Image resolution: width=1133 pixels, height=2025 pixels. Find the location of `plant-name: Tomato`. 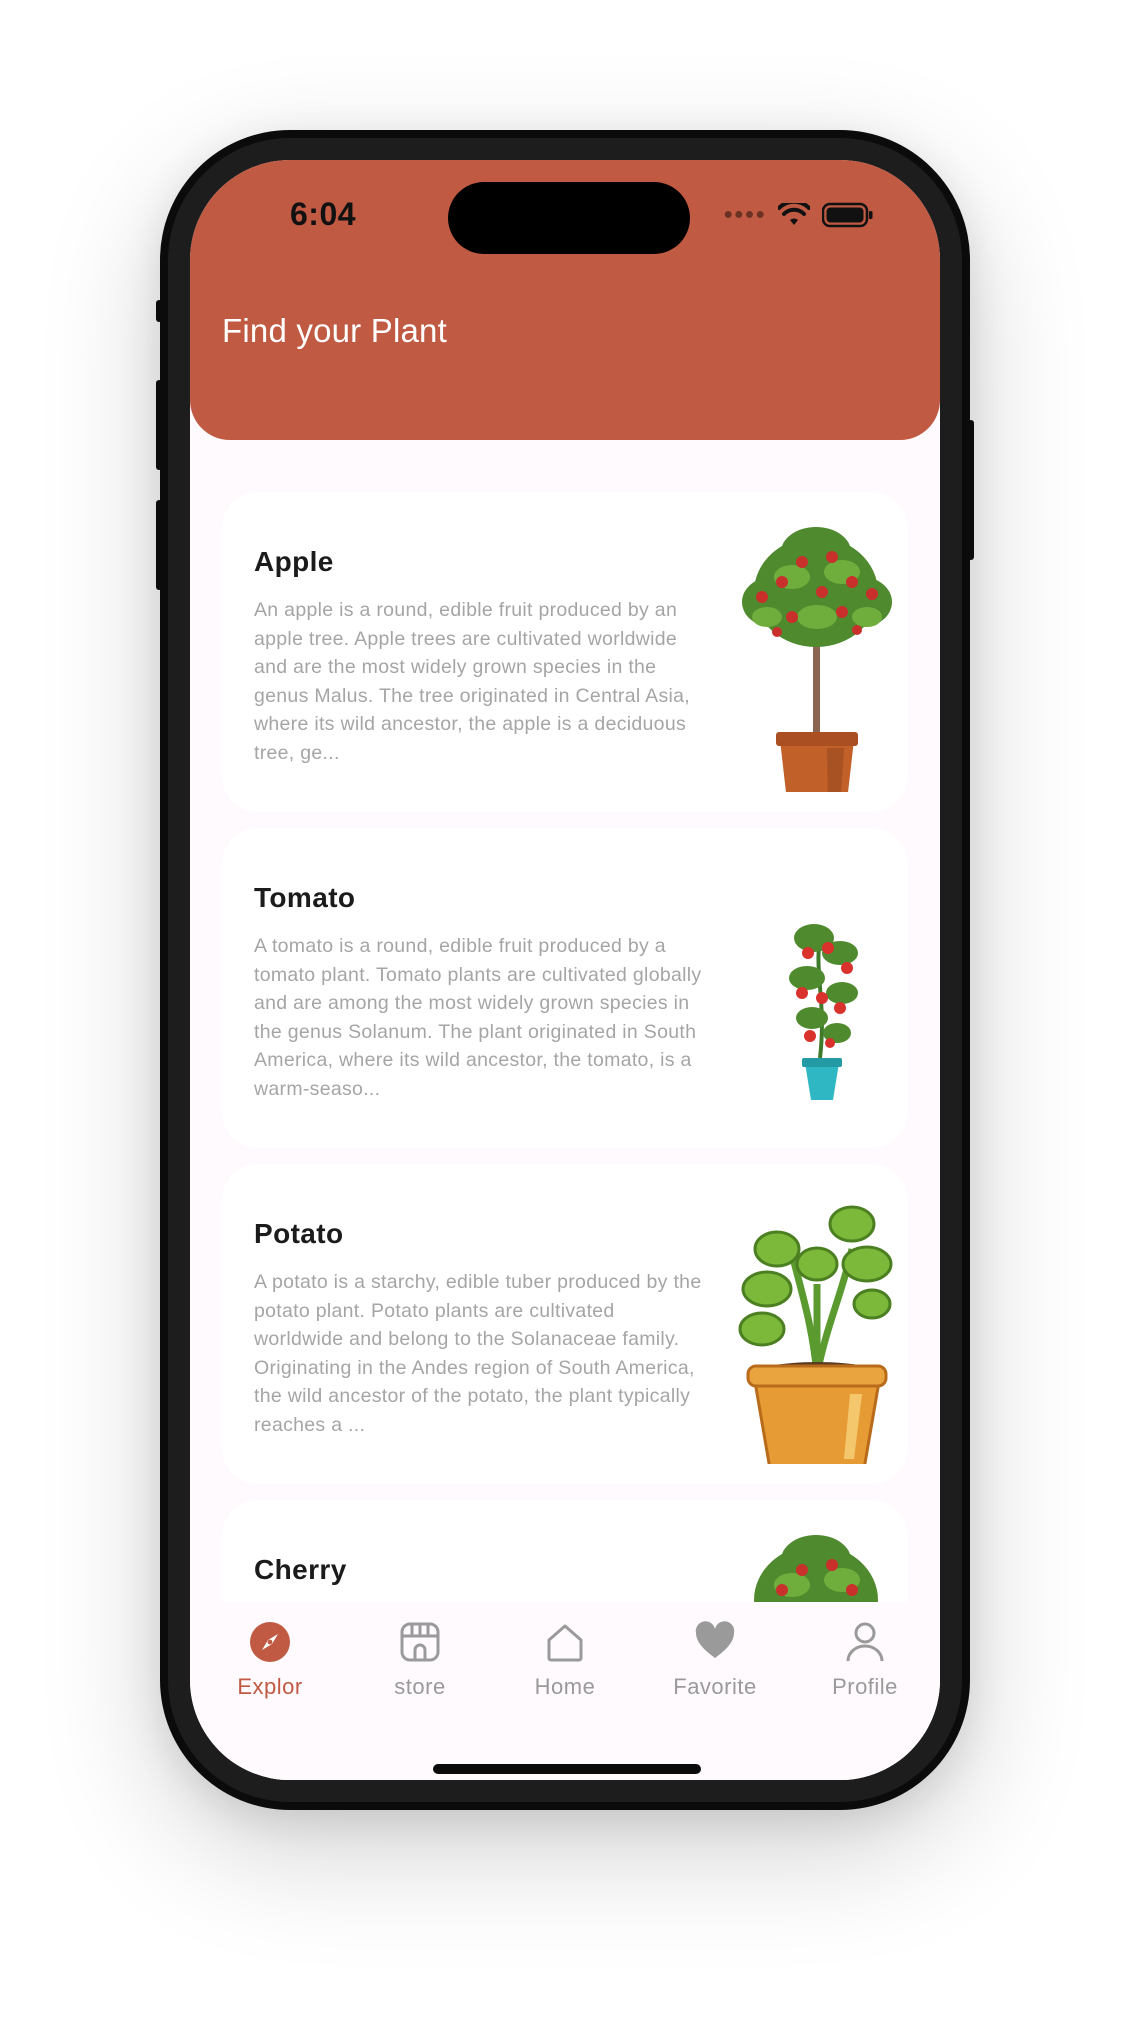

plant-name: Tomato is located at coordinates (305, 897).